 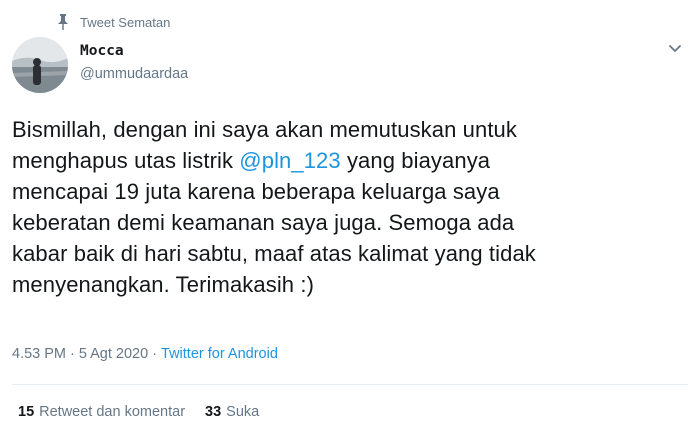 I want to click on tweet-text-segment: yang biayanya, so click(x=415, y=160).